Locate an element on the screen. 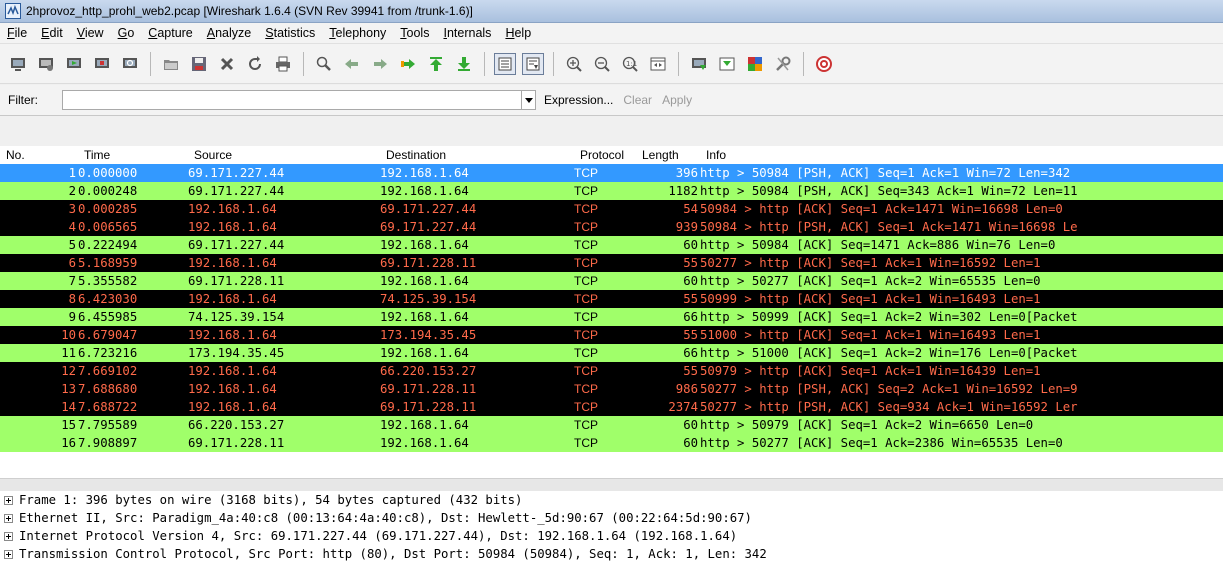 The height and width of the screenshot is (586, 1223). capture-options-icon is located at coordinates (46, 64).